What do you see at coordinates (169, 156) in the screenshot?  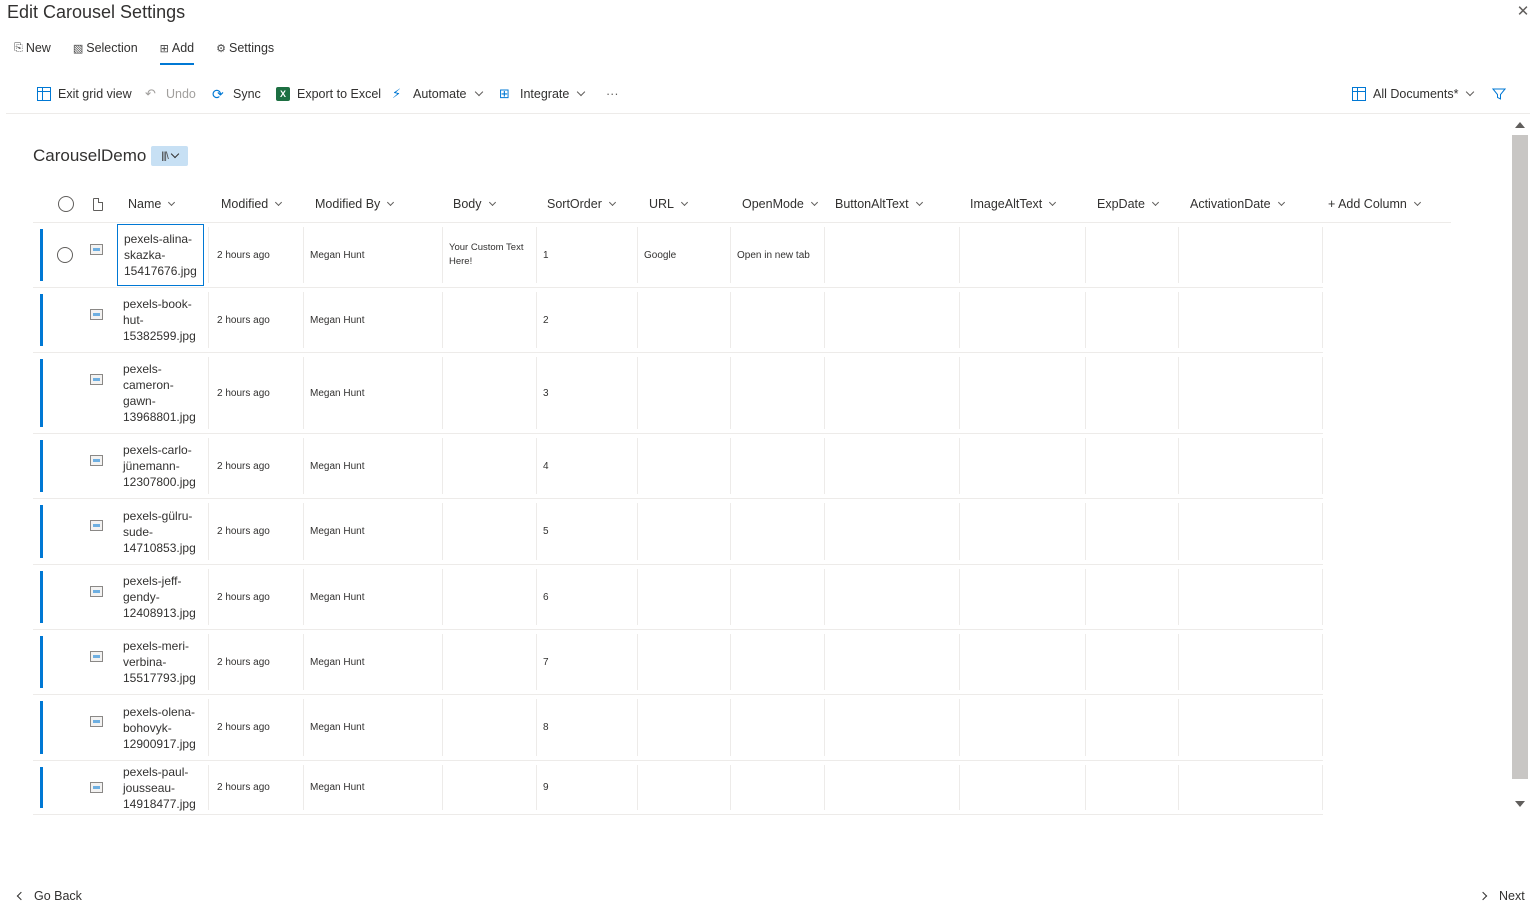 I see `library-view-switcher: |||\` at bounding box center [169, 156].